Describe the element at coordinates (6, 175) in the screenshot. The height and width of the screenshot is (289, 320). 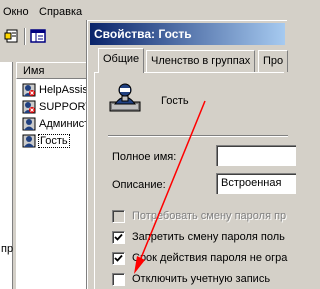
I see `tree-pane: пр` at that location.